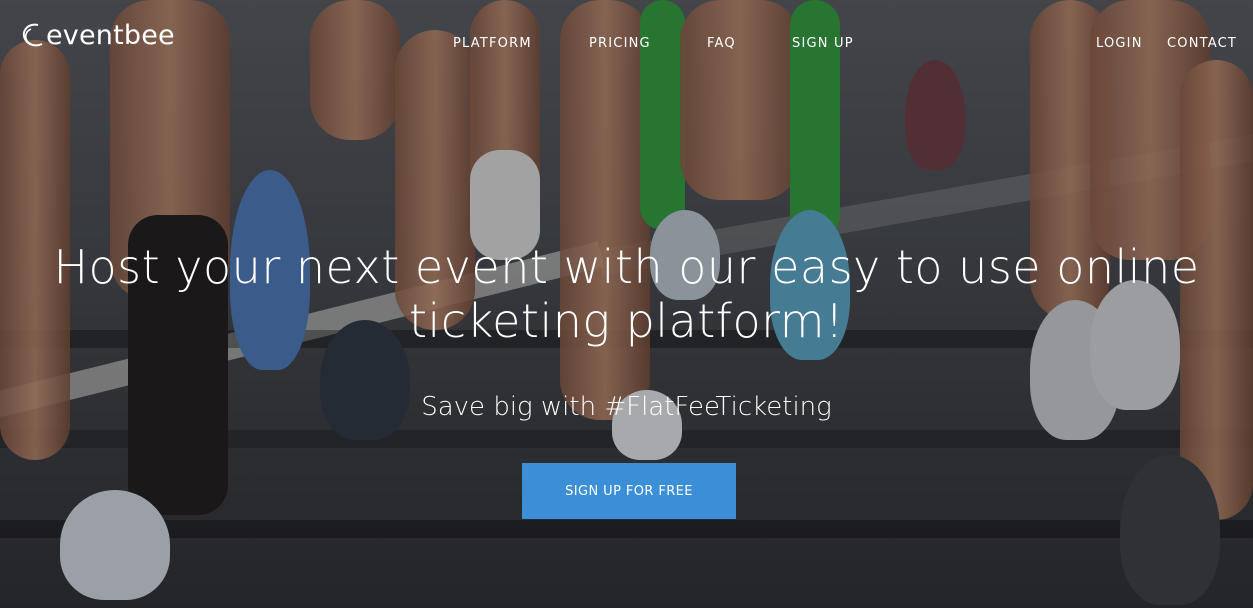 Image resolution: width=1253 pixels, height=608 pixels. Describe the element at coordinates (626, 321) in the screenshot. I see `hero-headline-line-2: ticketing platform!` at that location.